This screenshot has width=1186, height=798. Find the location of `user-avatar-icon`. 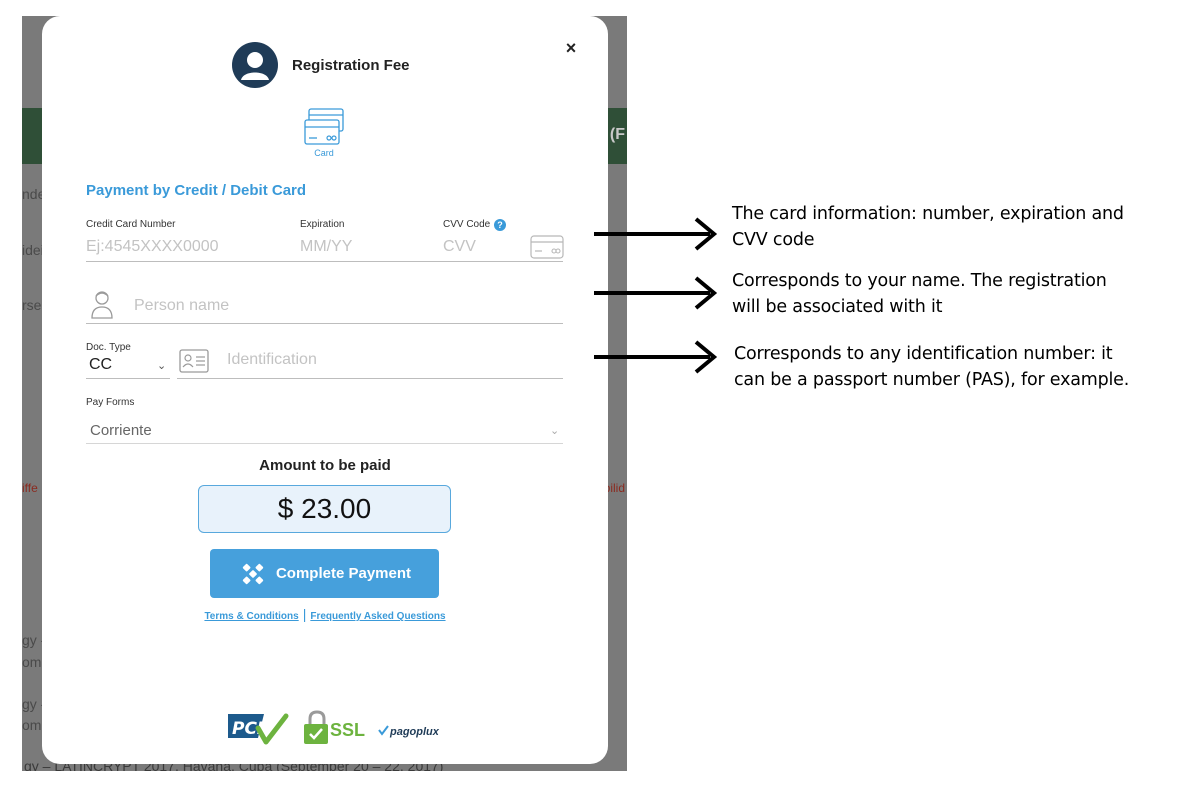

user-avatar-icon is located at coordinates (255, 65).